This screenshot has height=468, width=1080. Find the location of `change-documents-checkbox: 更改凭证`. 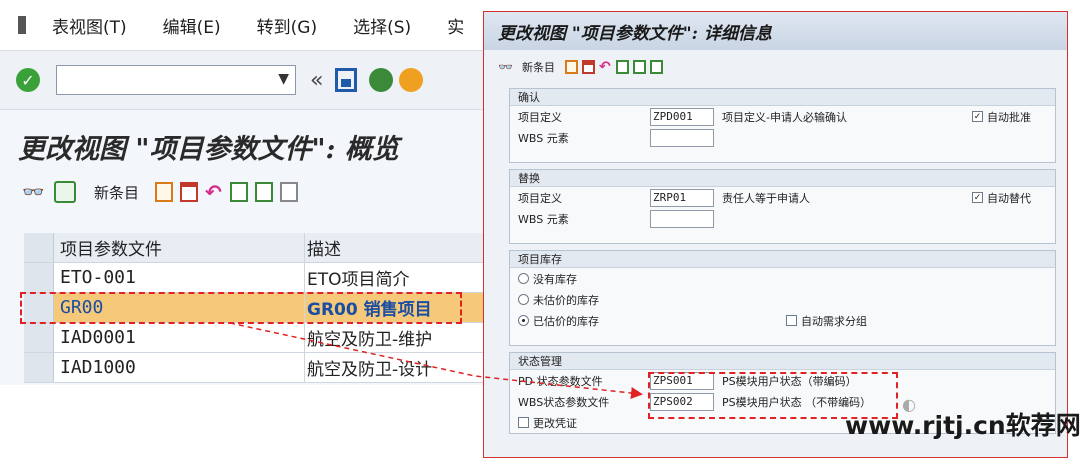

change-documents-checkbox: 更改凭证 is located at coordinates (543, 423).